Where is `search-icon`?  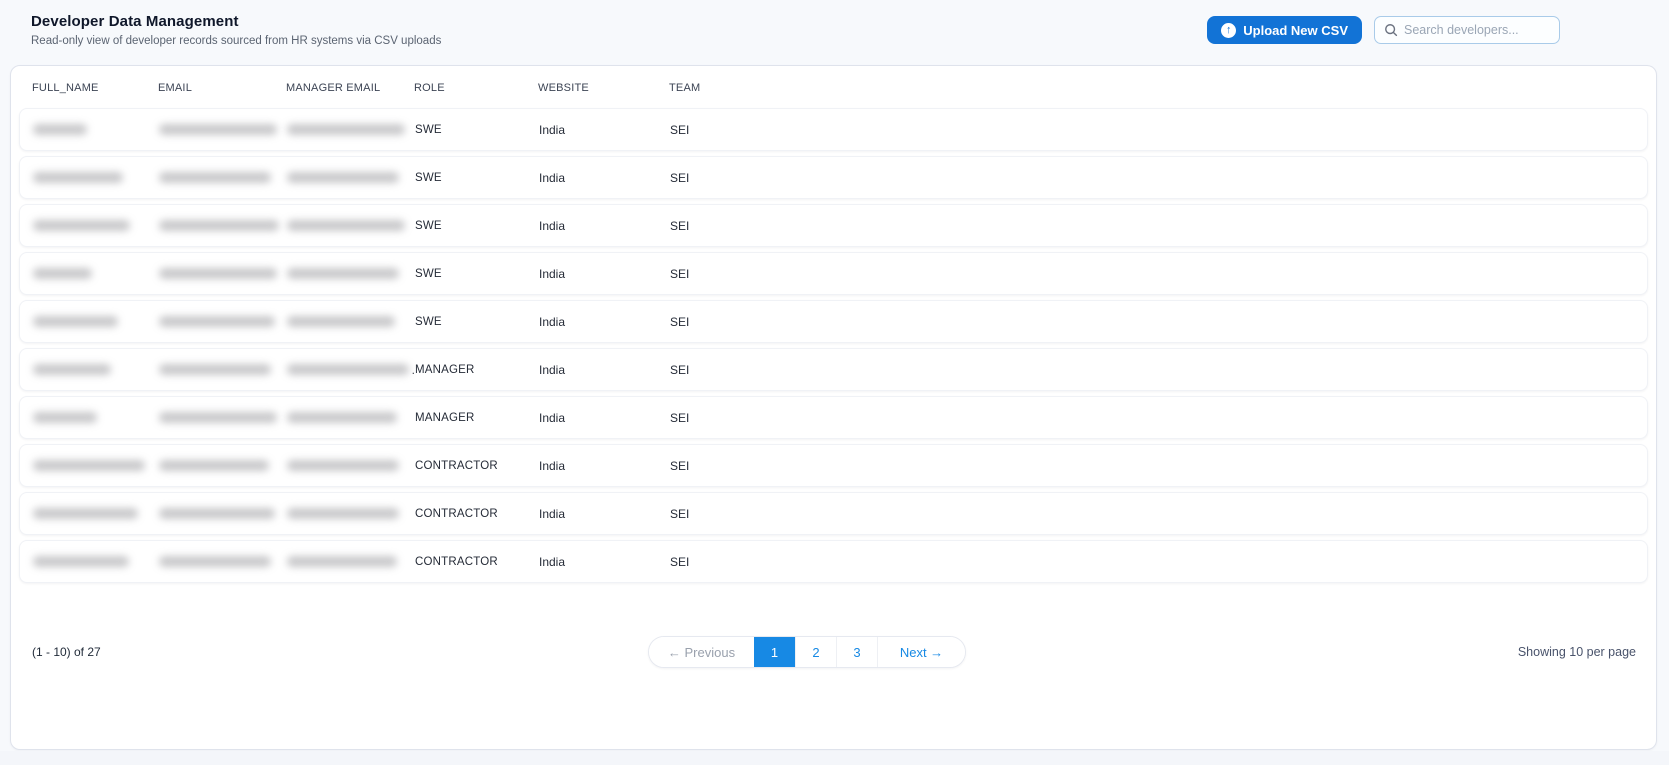
search-icon is located at coordinates (1391, 30).